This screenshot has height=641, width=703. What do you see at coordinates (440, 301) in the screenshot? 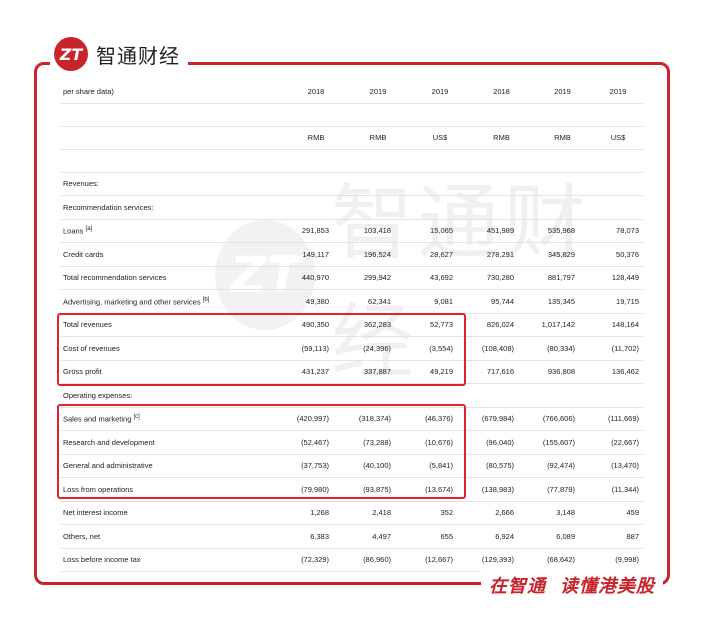
I see `value-cell: 9,081` at bounding box center [440, 301].